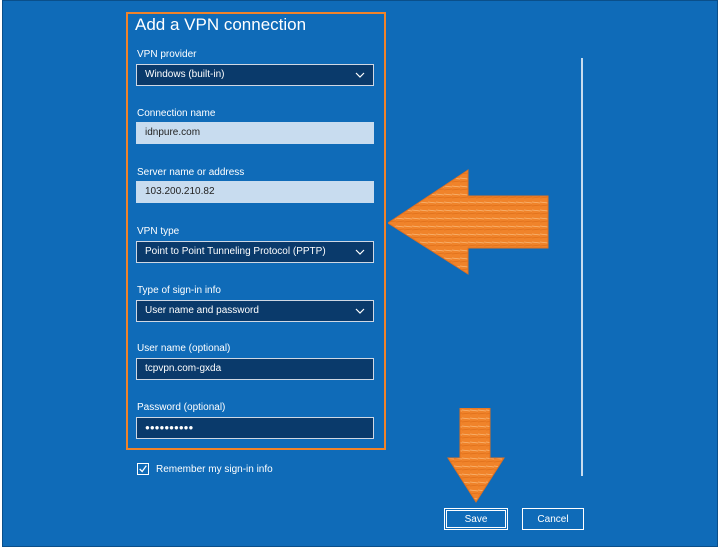 The width and height of the screenshot is (720, 549). I want to click on connection-name-value: idnpure.com, so click(173, 132).